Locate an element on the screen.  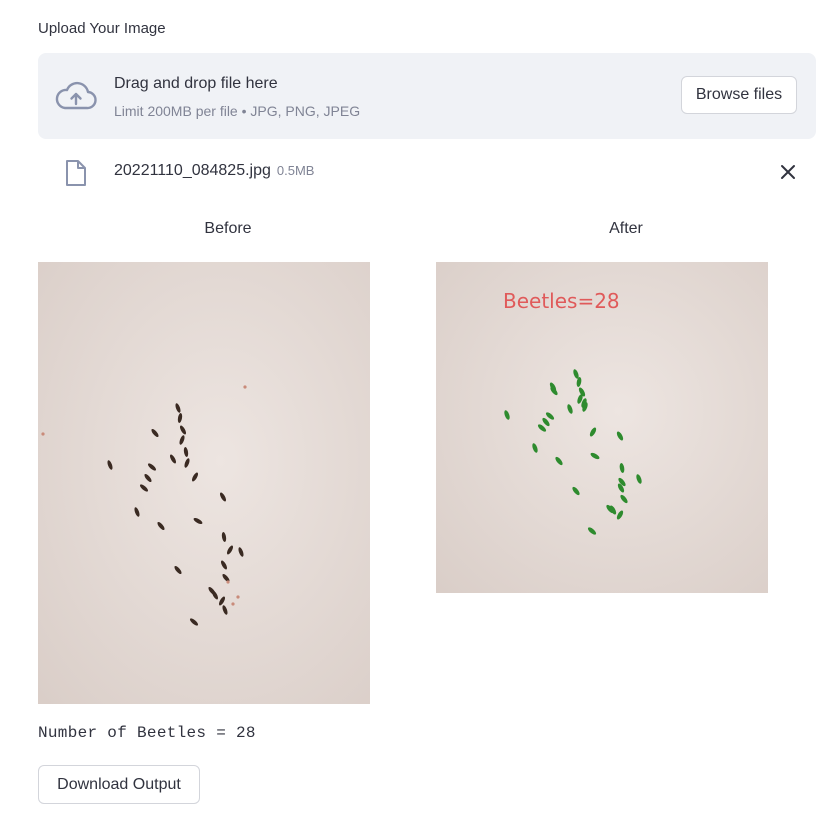
beetle-count-result: Number of Beetles = 28 is located at coordinates (147, 733).